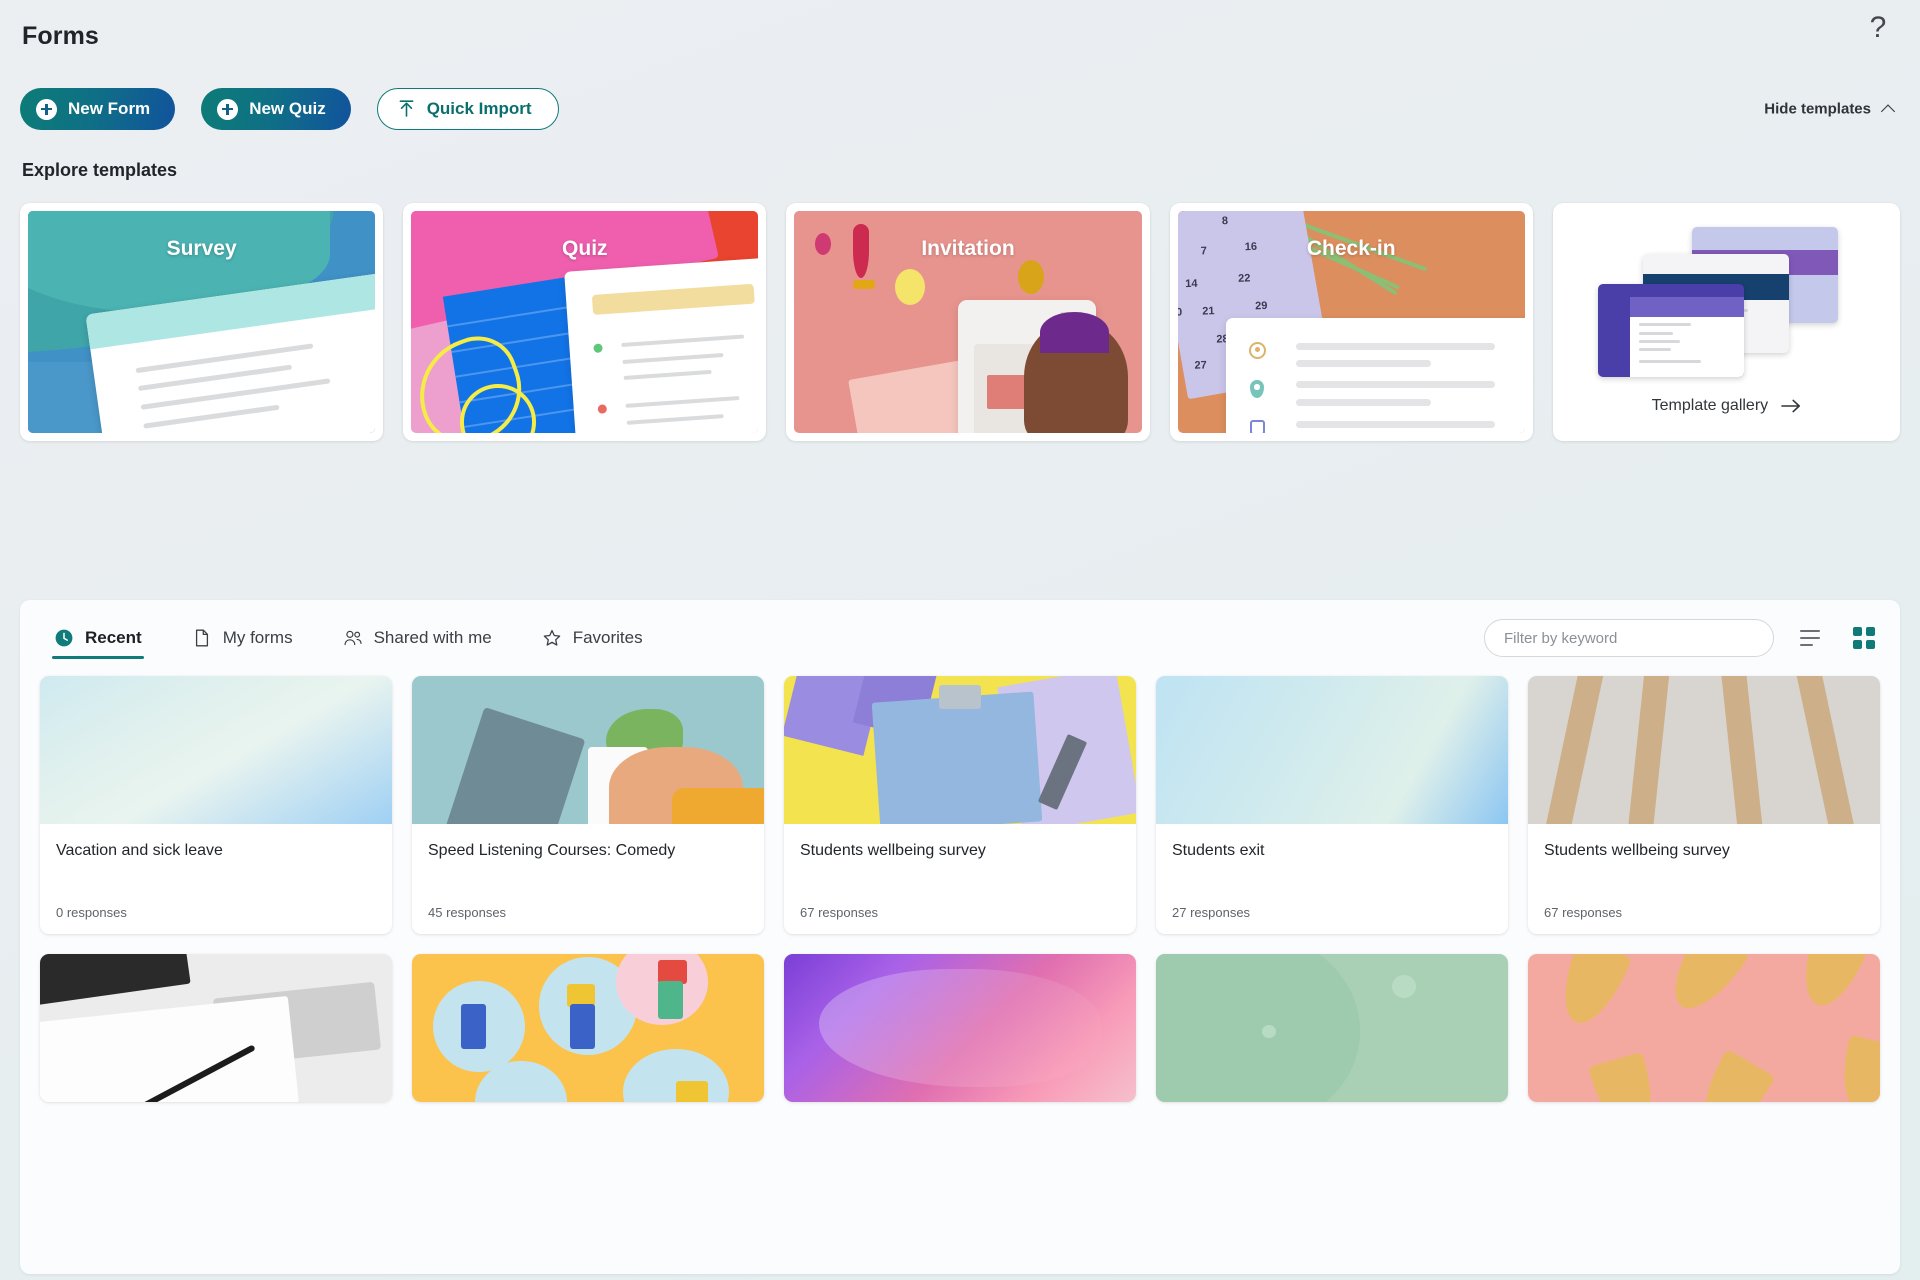 This screenshot has height=1280, width=1920. What do you see at coordinates (1864, 638) in the screenshot?
I see `grid-view-icon` at bounding box center [1864, 638].